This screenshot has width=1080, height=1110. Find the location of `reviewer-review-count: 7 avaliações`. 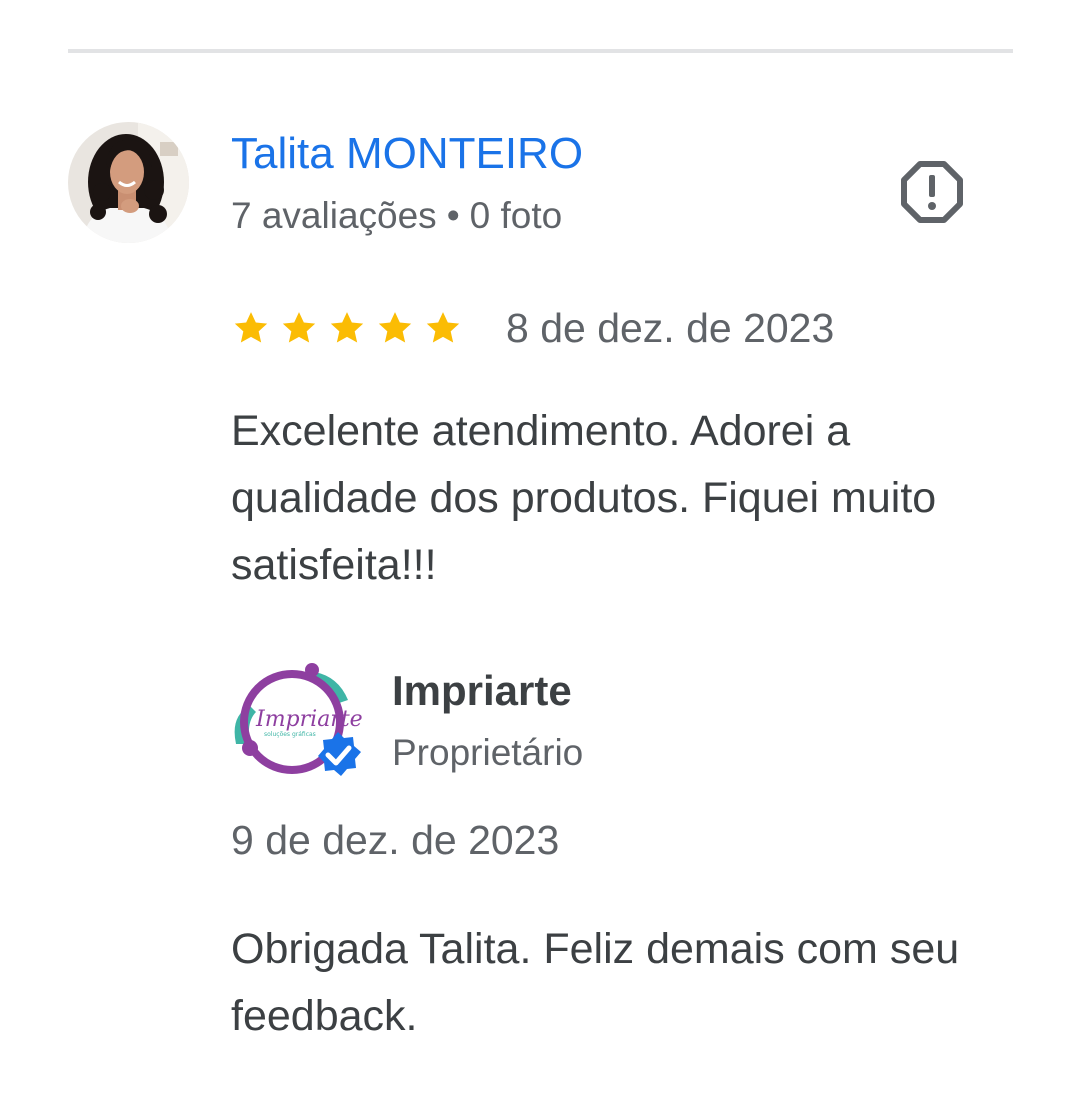

reviewer-review-count: 7 avaliações is located at coordinates (334, 215).